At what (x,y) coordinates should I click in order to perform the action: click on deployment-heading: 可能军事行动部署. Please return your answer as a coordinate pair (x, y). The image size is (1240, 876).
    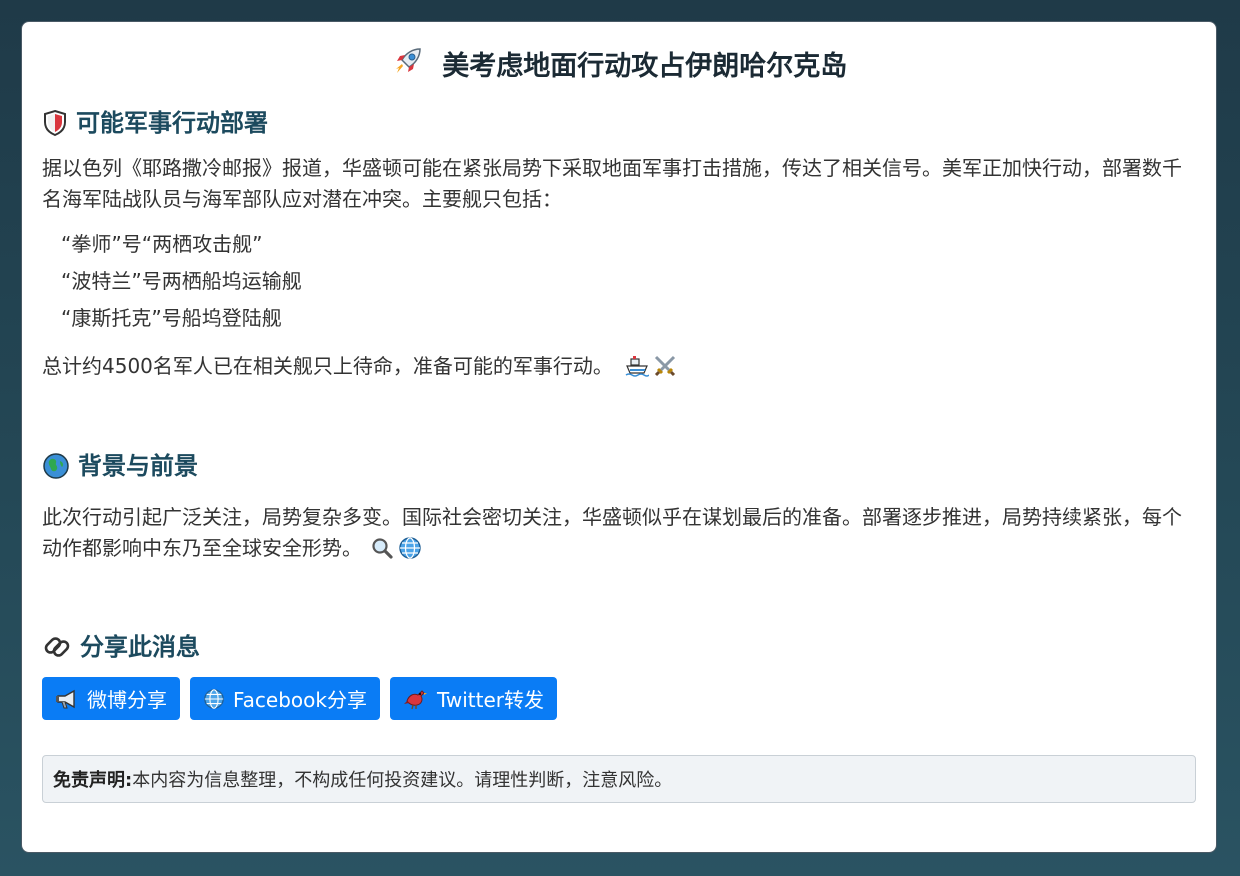
    Looking at the image, I should click on (619, 123).